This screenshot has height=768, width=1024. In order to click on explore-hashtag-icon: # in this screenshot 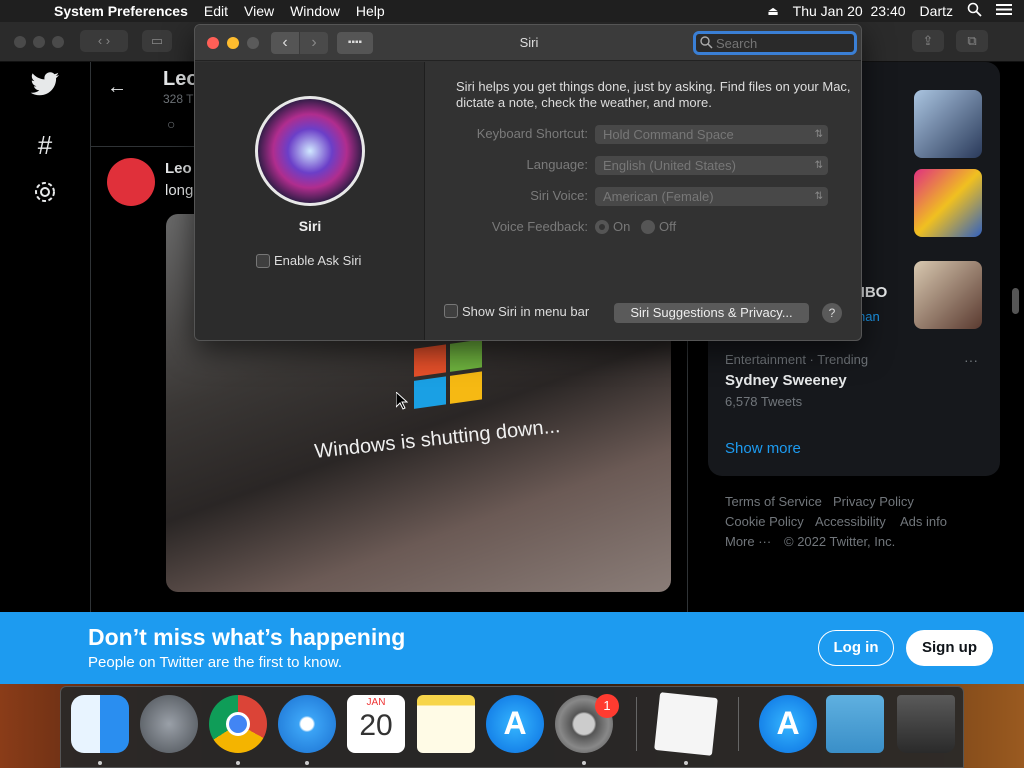, I will do `click(45, 145)`.